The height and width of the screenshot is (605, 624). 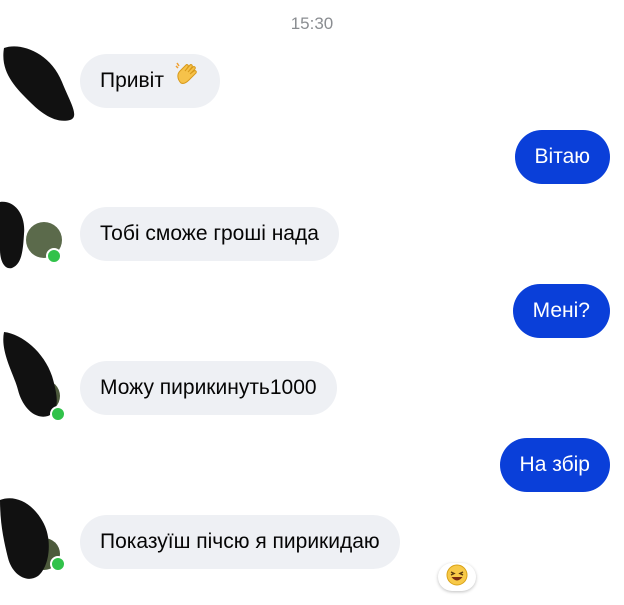 I want to click on message-text: Тобі сможе гроші нада, so click(x=209, y=233).